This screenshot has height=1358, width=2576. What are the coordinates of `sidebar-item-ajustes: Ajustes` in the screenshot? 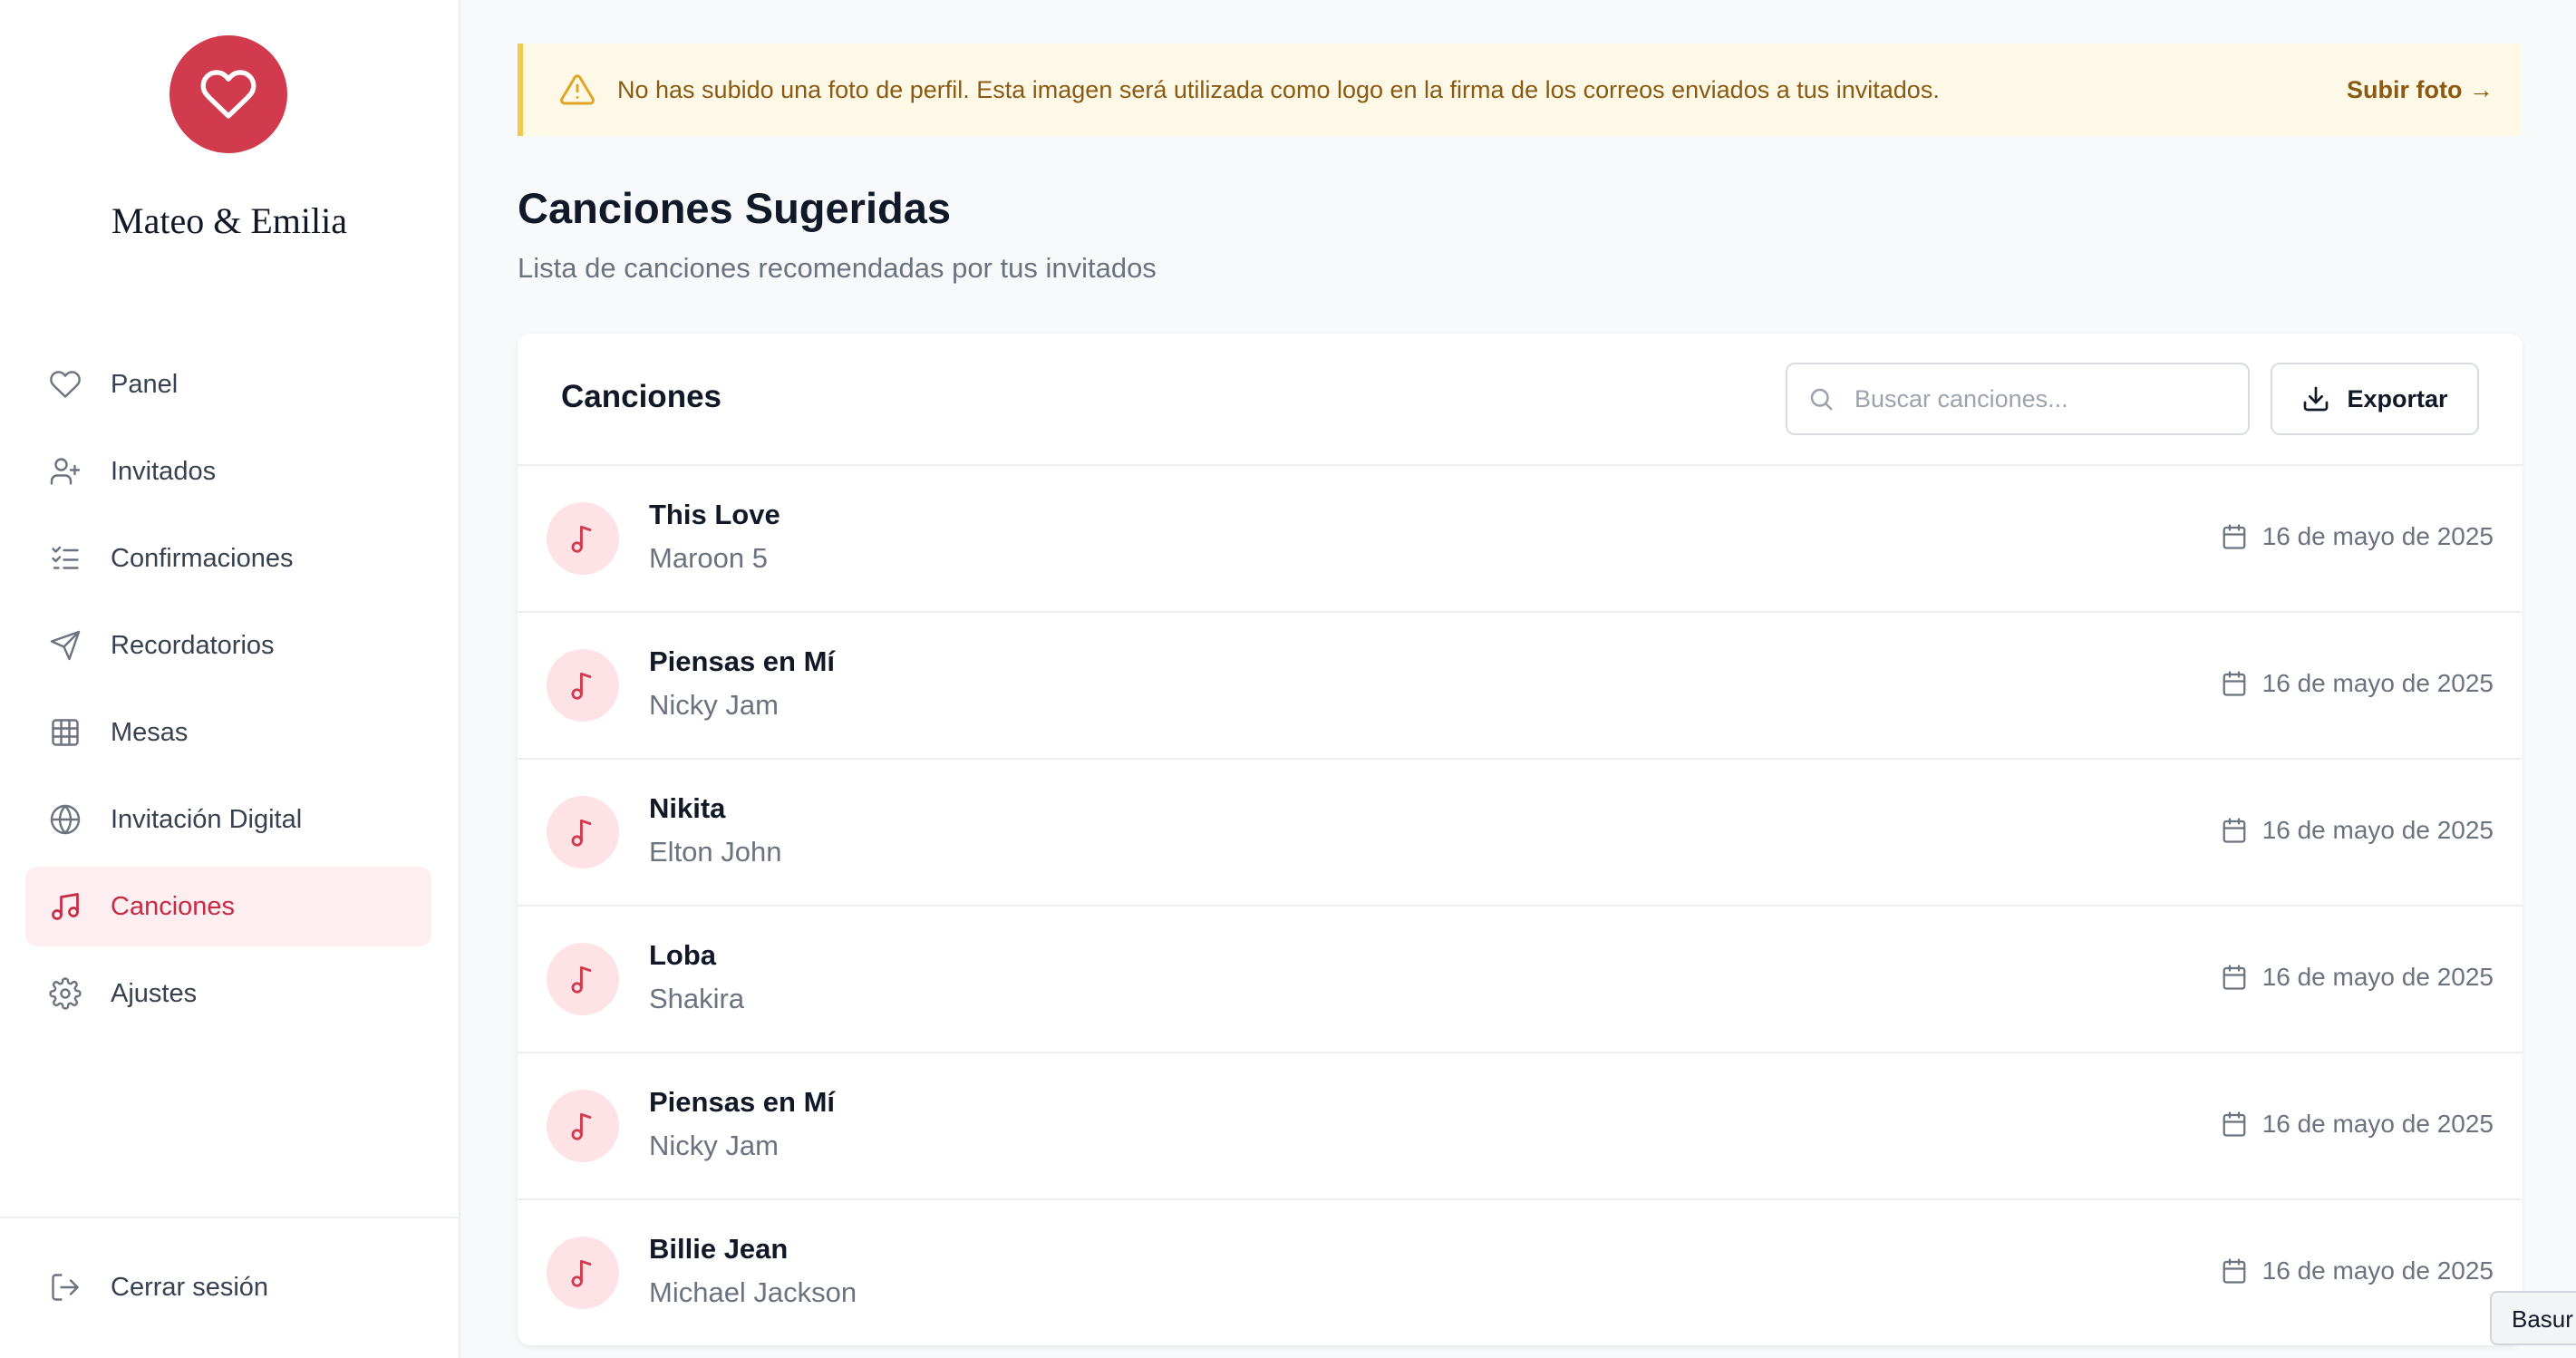 It's located at (228, 993).